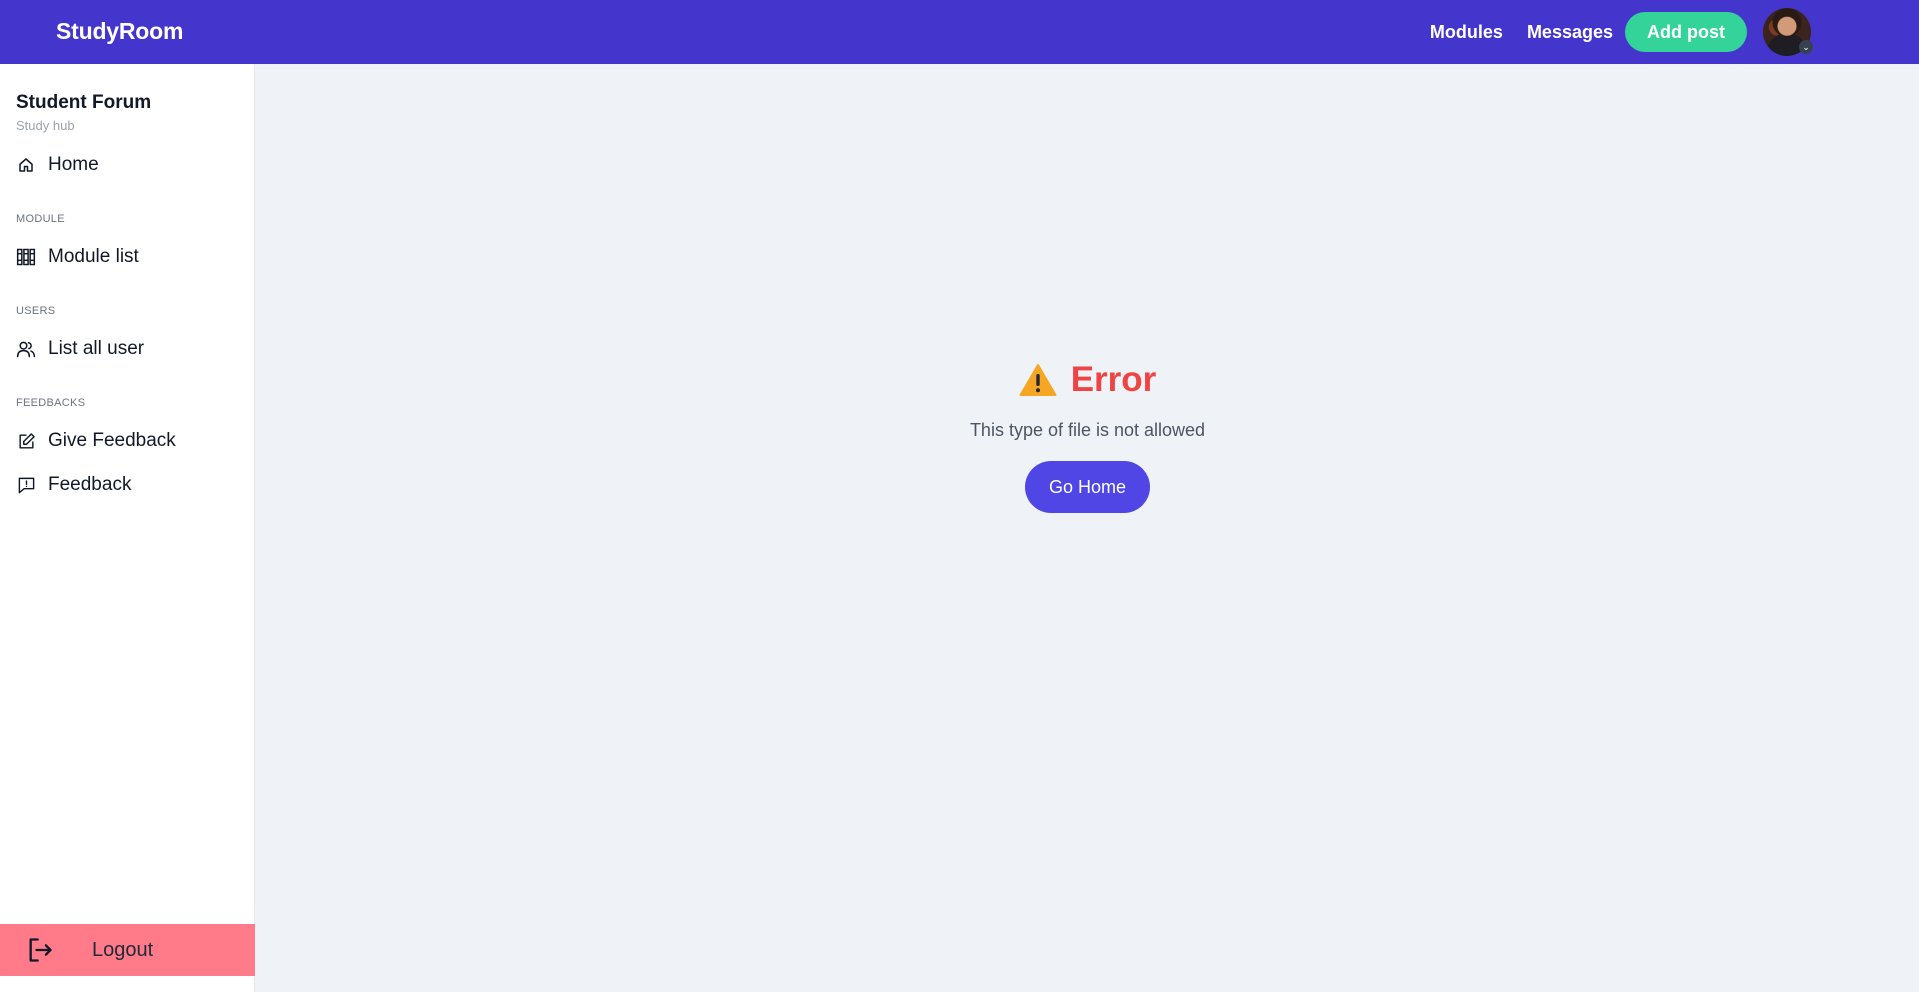 The width and height of the screenshot is (1919, 992). I want to click on sidebar-item-home: Home, so click(57, 165).